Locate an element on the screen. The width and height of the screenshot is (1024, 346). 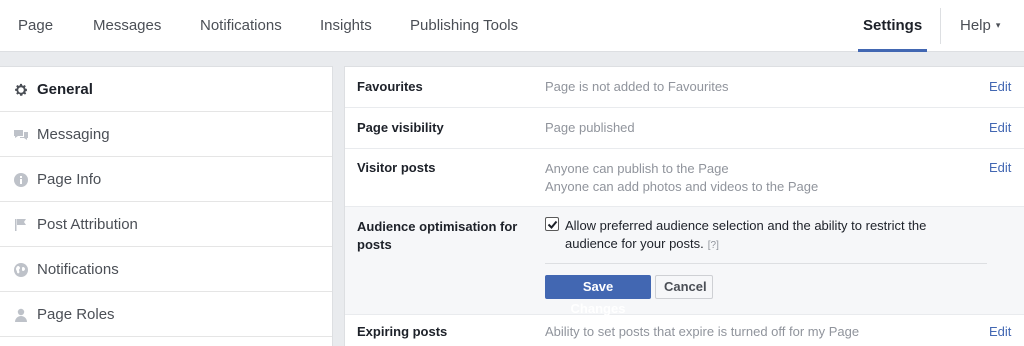
setting-value: Page published is located at coordinates (590, 127).